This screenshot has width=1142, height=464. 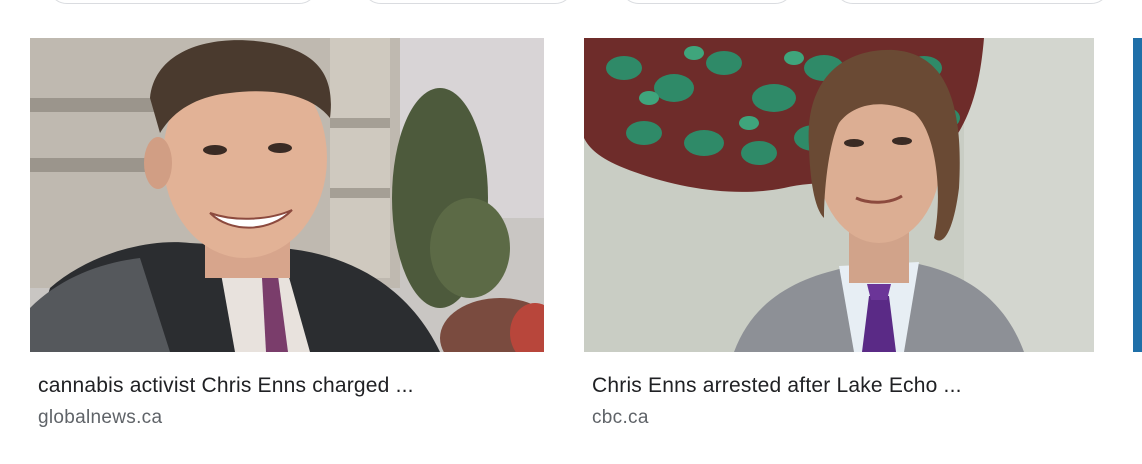 What do you see at coordinates (1137, 195) in the screenshot?
I see `next-result-thumbnail` at bounding box center [1137, 195].